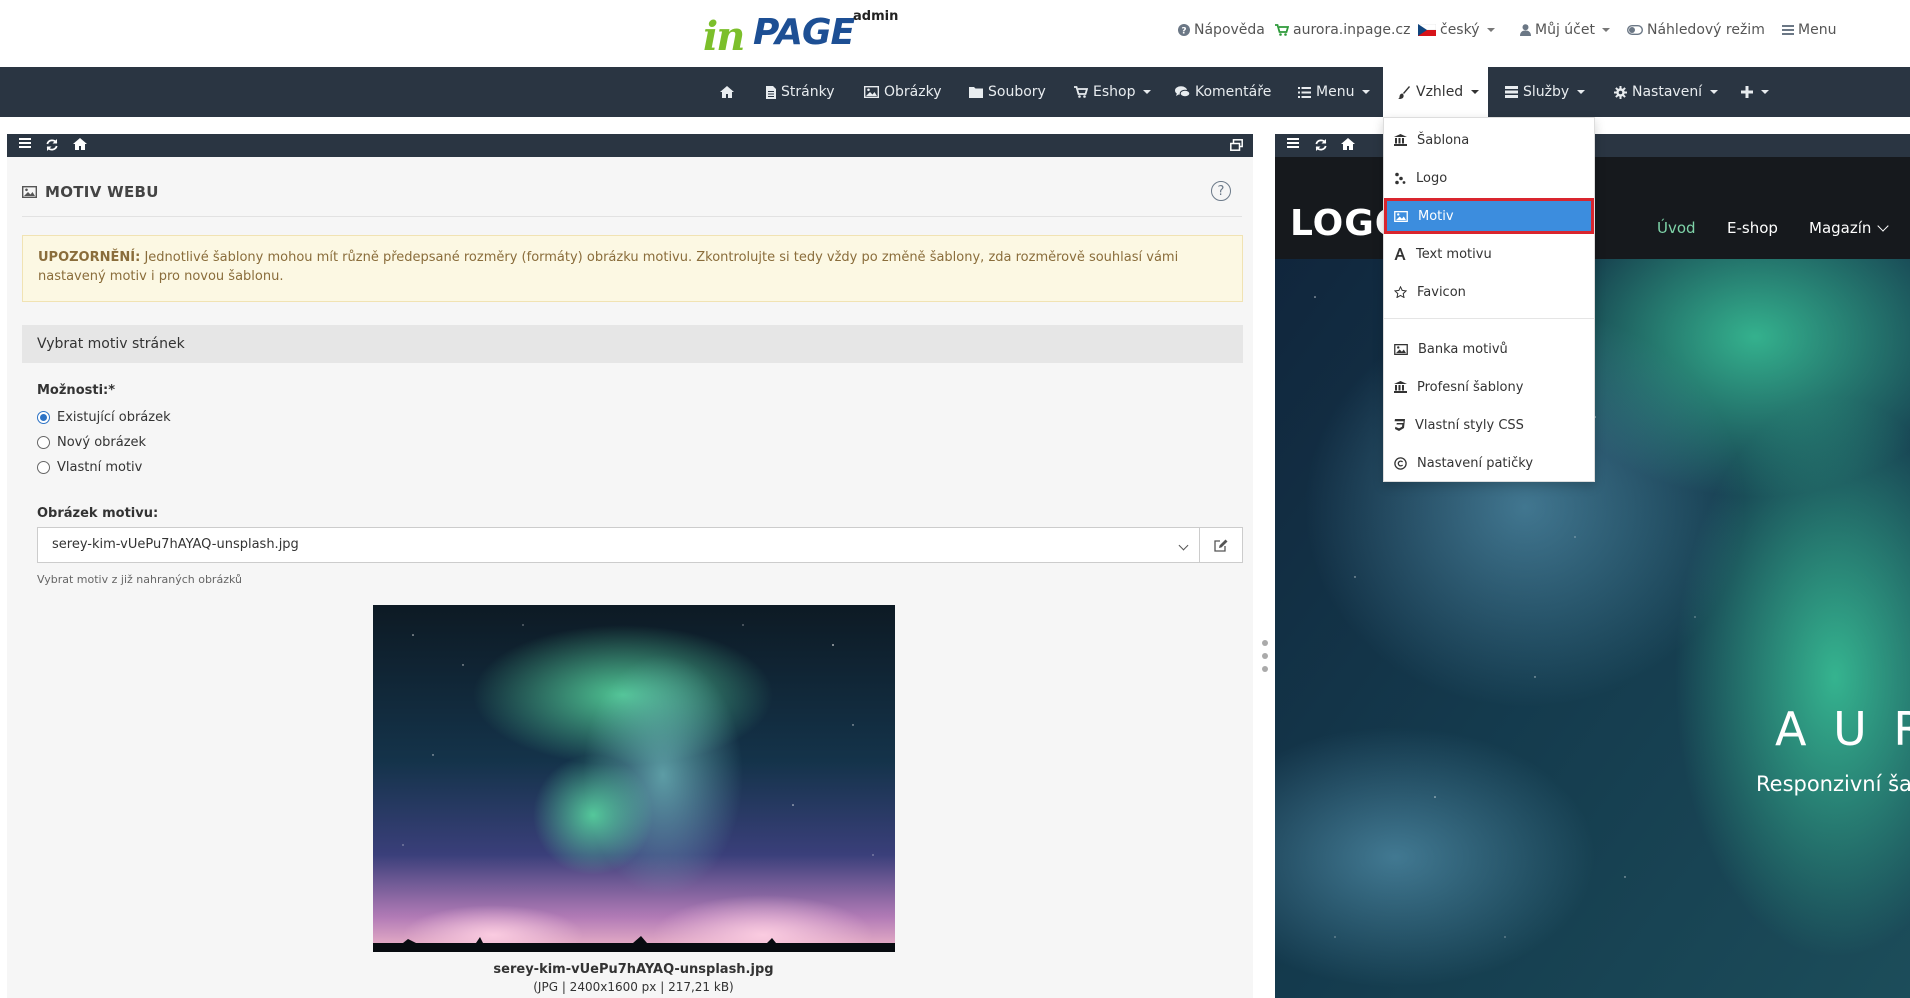 This screenshot has width=1910, height=998. Describe the element at coordinates (1017, 92) in the screenshot. I see `nav-files-label: Soubory` at that location.